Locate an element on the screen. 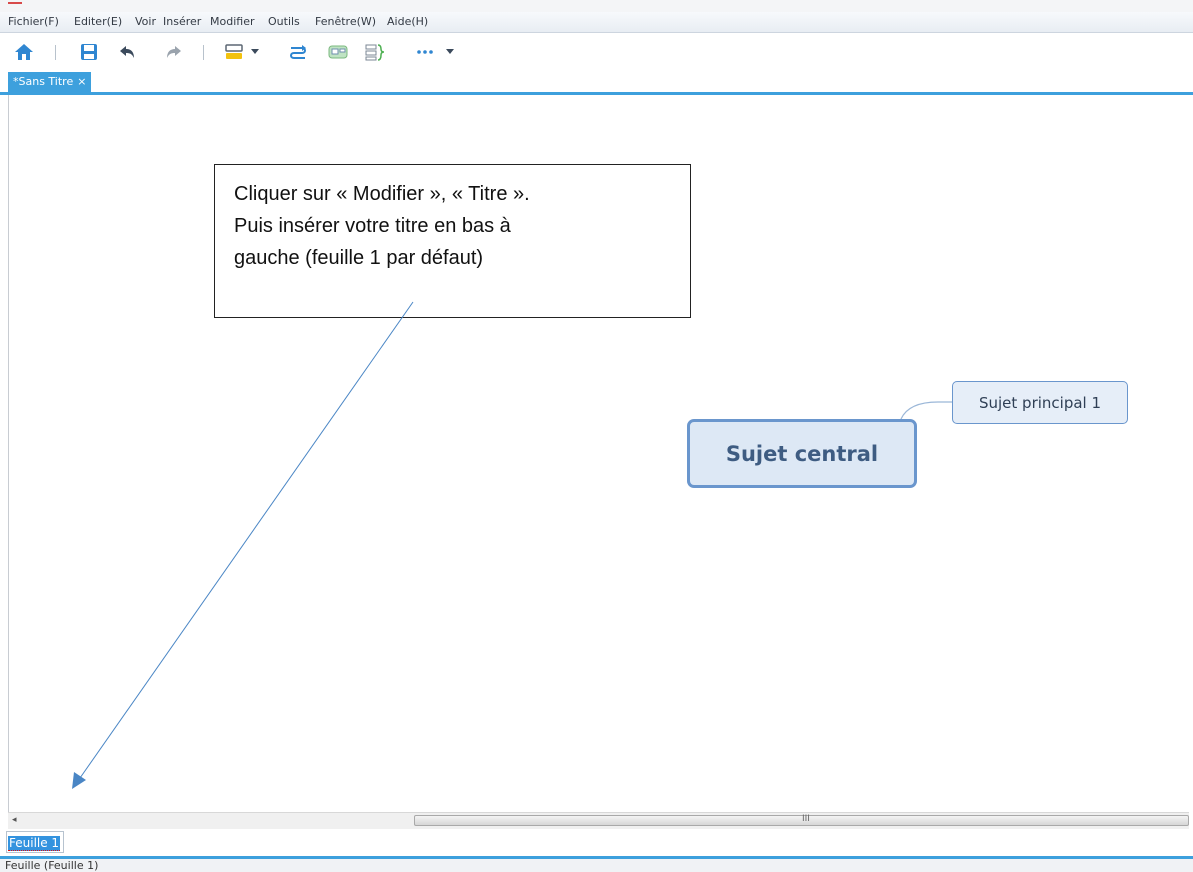 This screenshot has height=872, width=1193. menu-editer: Editer(E) is located at coordinates (98, 21).